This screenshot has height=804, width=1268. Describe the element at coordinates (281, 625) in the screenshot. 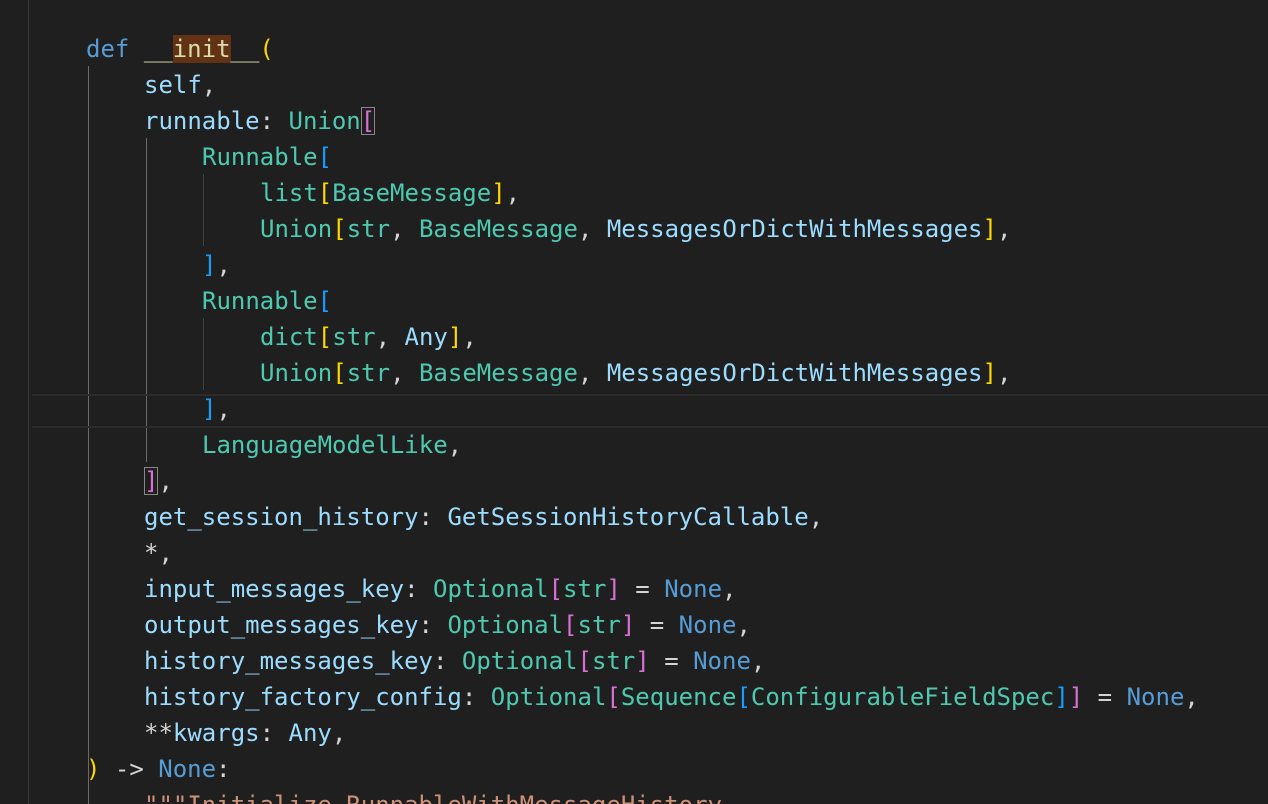

I see `code-token: output_messages_key` at that location.